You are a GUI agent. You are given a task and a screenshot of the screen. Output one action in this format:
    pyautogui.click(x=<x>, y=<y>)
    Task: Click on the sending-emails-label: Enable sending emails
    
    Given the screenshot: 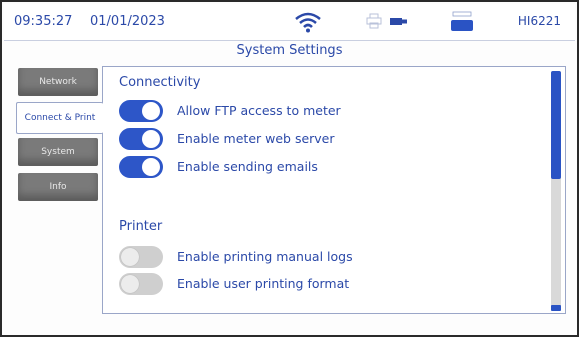 What is the action you would take?
    pyautogui.click(x=247, y=166)
    